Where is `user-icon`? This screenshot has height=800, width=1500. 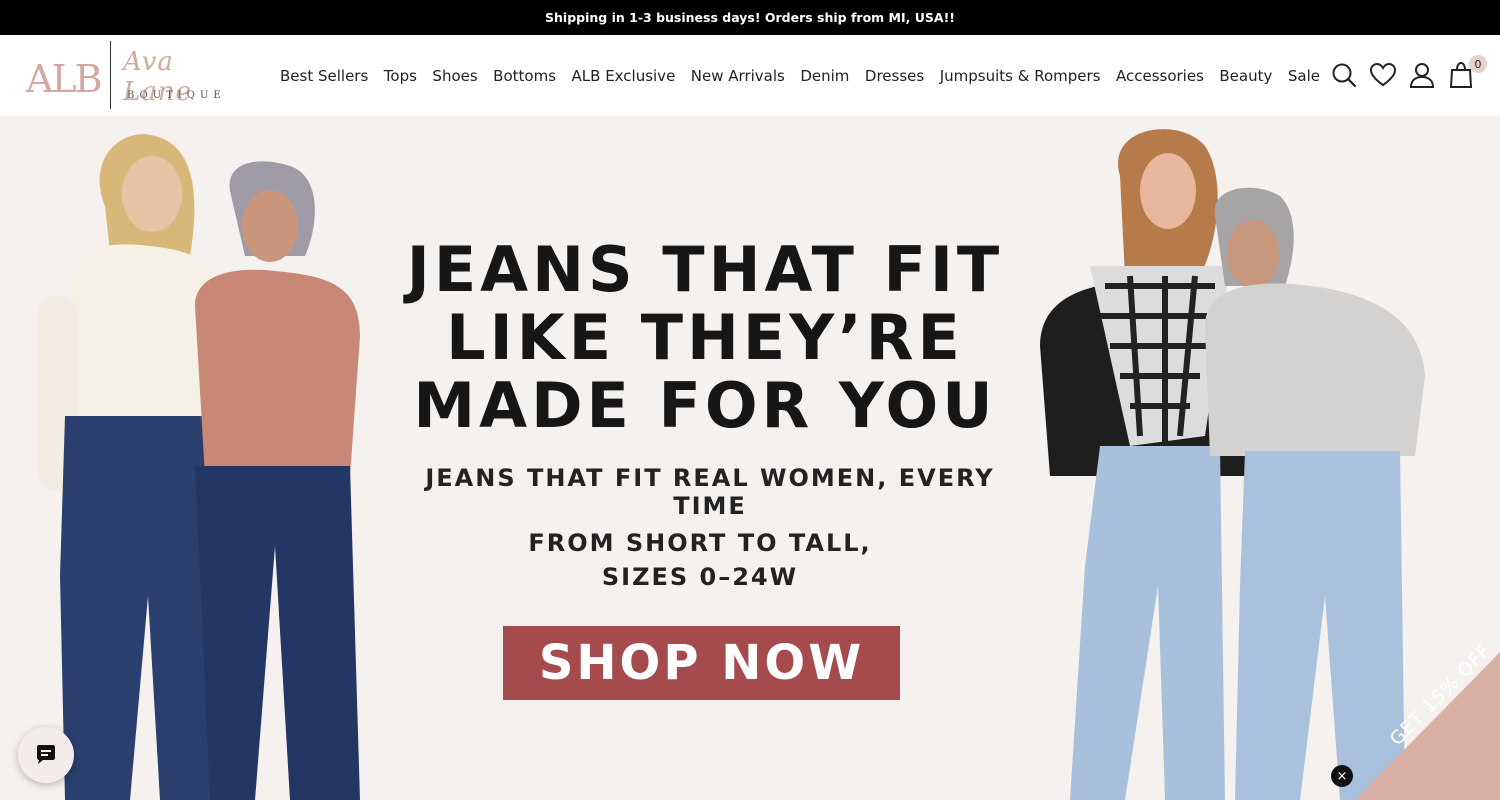 user-icon is located at coordinates (1422, 75).